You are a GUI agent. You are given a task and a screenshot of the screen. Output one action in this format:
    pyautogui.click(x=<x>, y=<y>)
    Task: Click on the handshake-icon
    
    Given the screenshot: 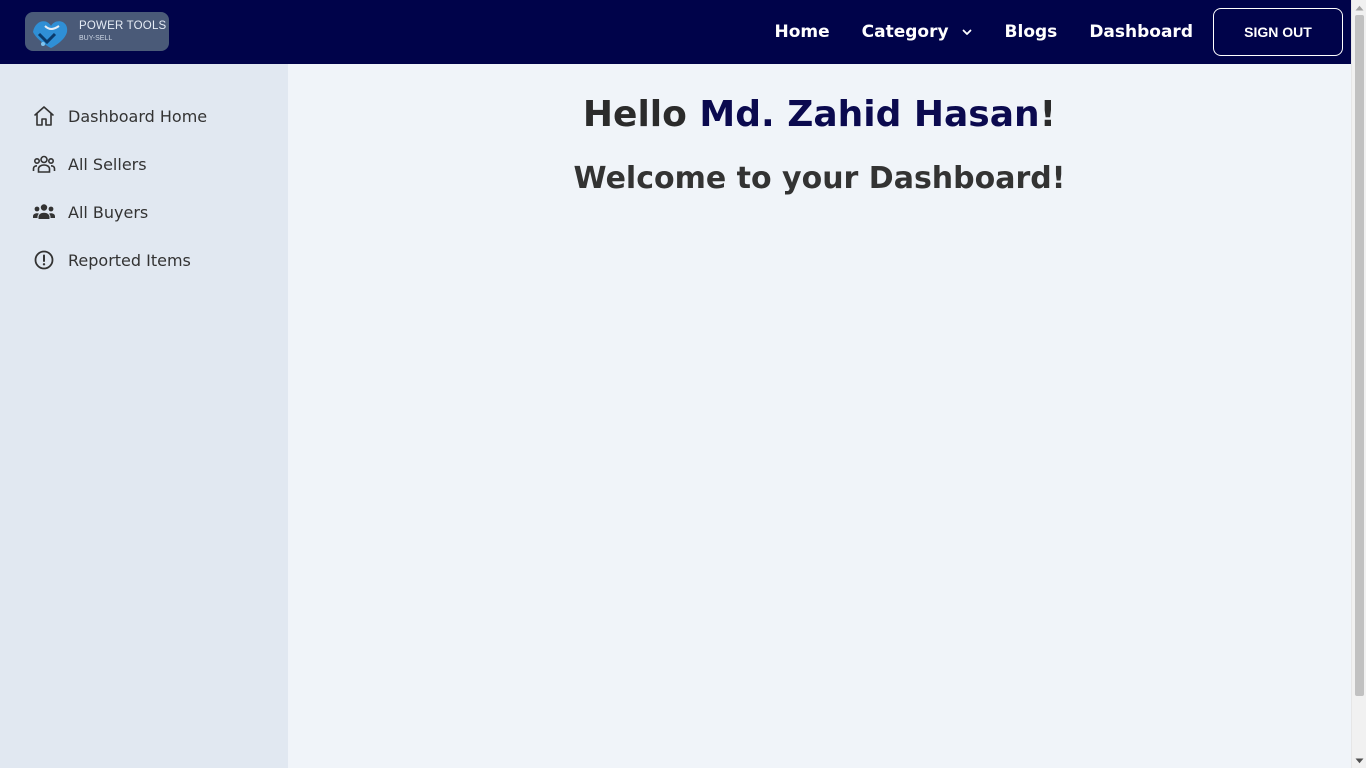 What is the action you would take?
    pyautogui.click(x=50, y=31)
    